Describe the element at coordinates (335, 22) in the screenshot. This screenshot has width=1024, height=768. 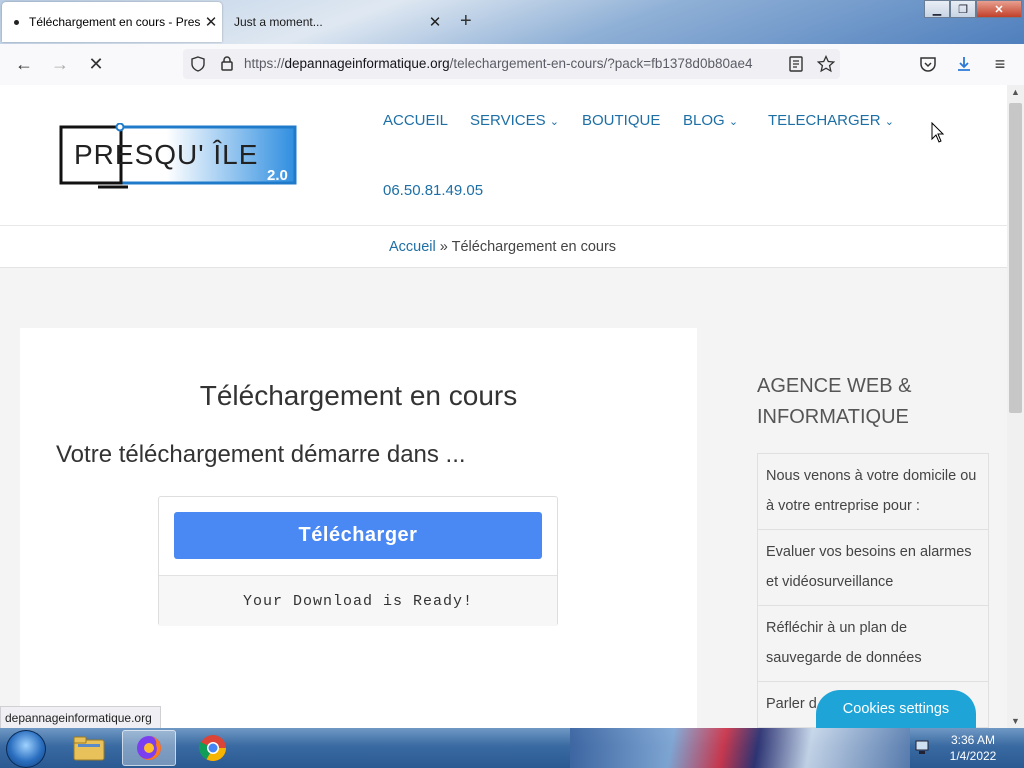
I see `tab-just-a-moment: Just a moment... ✕` at that location.